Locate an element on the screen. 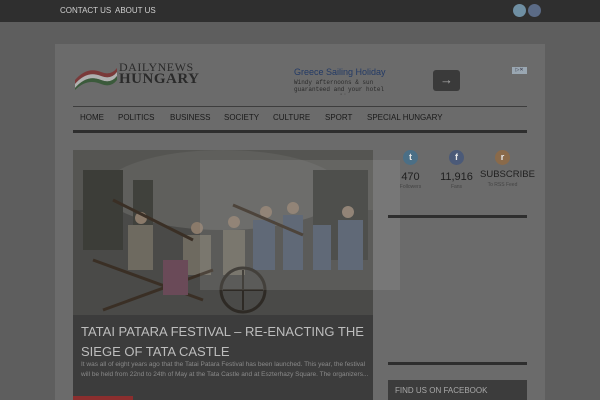 Image resolution: width=600 pixels, height=400 pixels. nav-bottom-divider is located at coordinates (300, 131).